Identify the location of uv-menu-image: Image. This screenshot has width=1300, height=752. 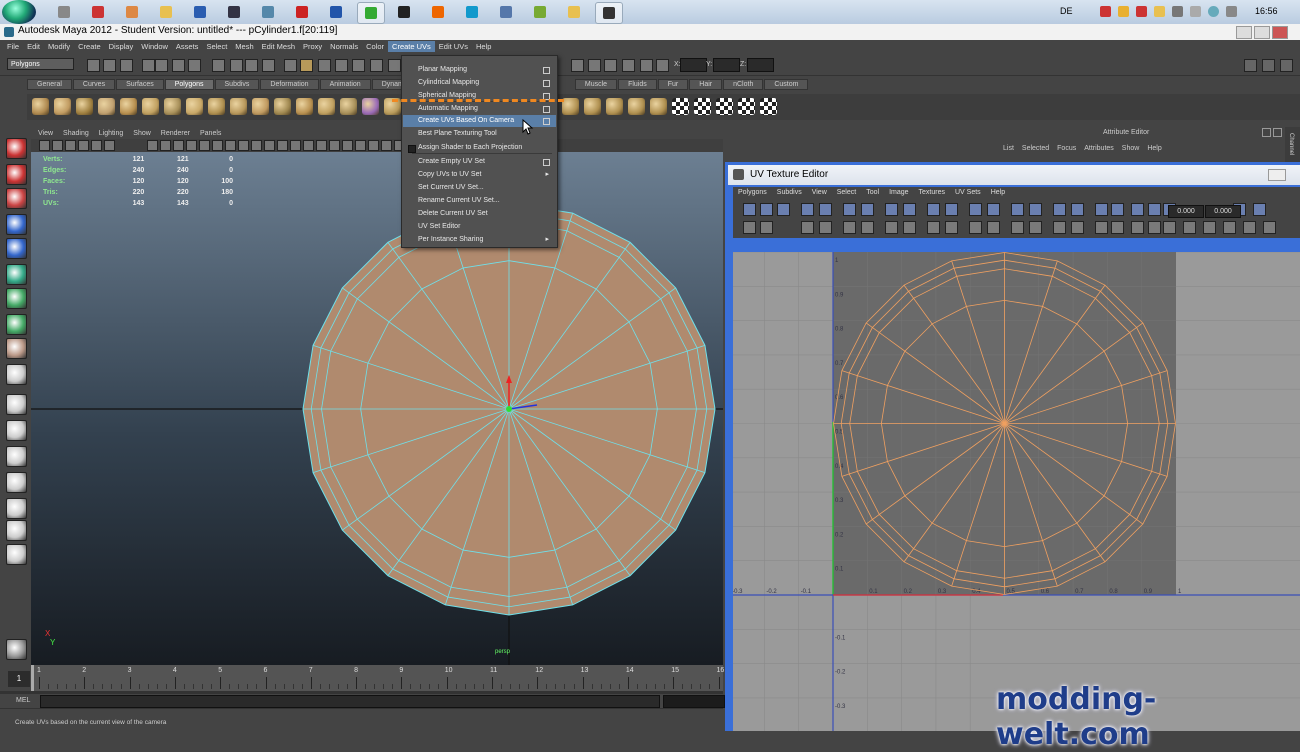
(898, 192).